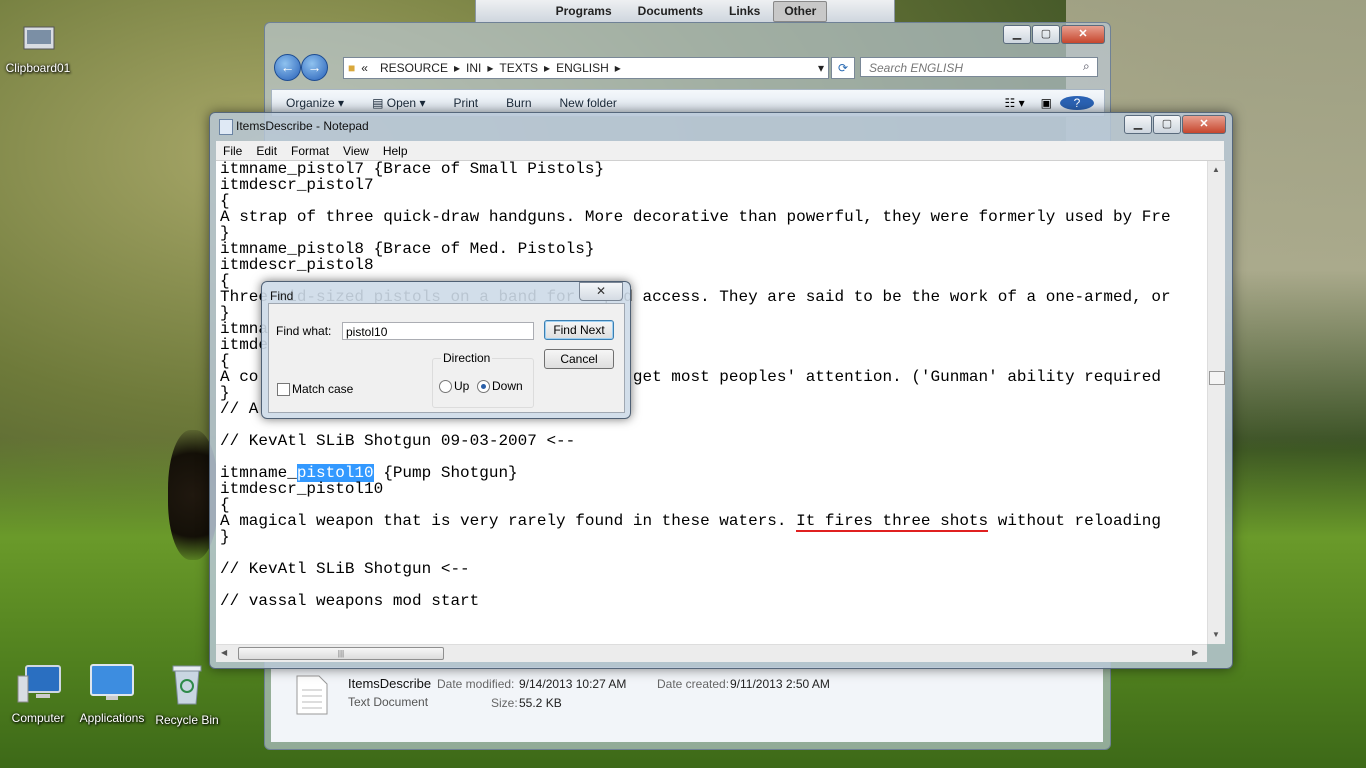 The width and height of the screenshot is (1366, 768). I want to click on find-what-label: Find what:, so click(304, 331).